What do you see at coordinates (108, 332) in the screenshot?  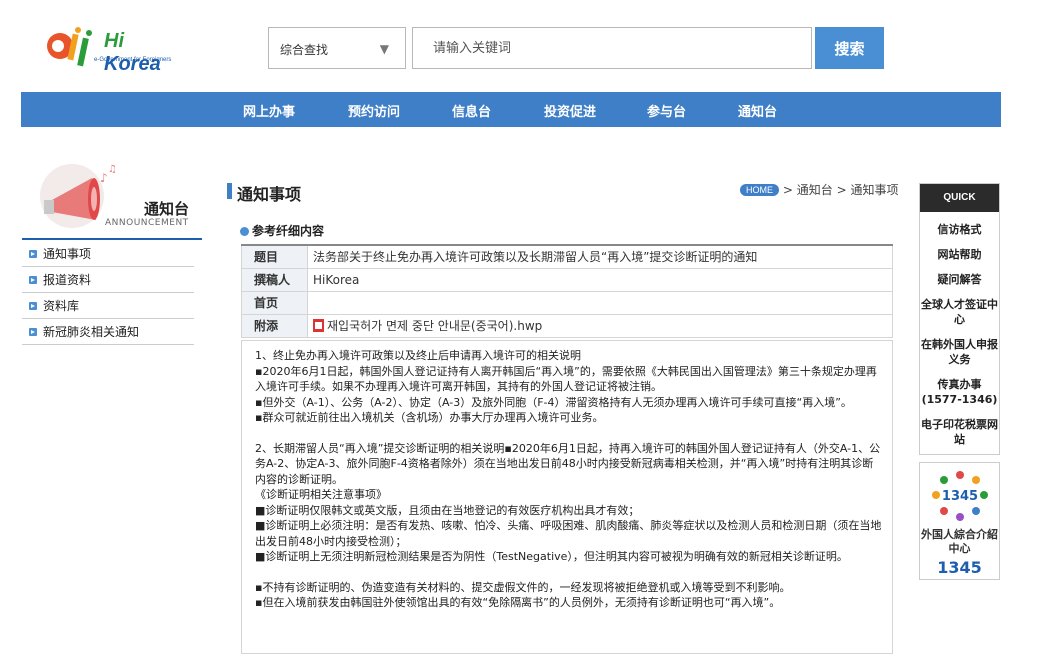 I see `sidebar-item-covid: 新冠肺炎相关通知` at bounding box center [108, 332].